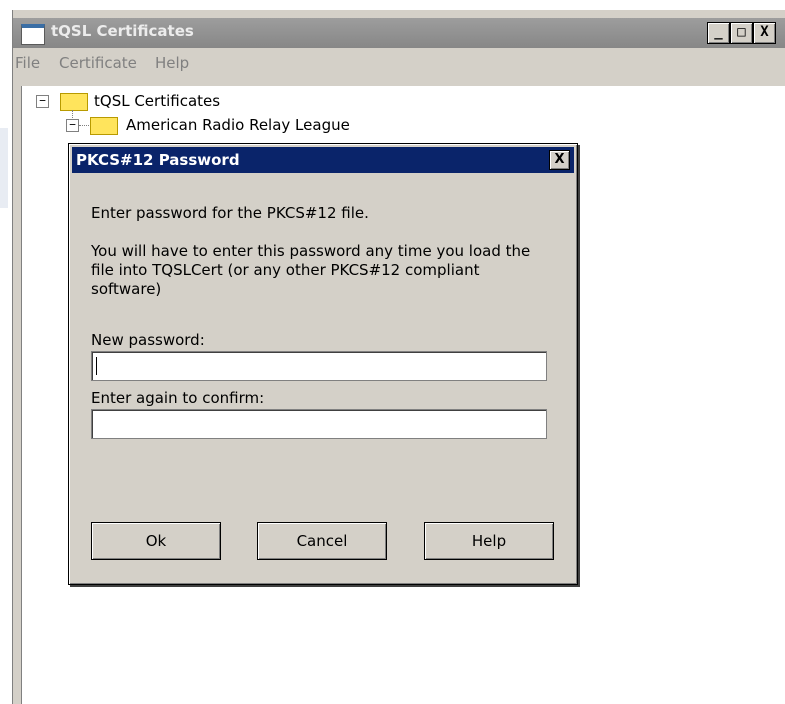 This screenshot has width=785, height=704. Describe the element at coordinates (156, 541) in the screenshot. I see `ok-button: Ok` at that location.